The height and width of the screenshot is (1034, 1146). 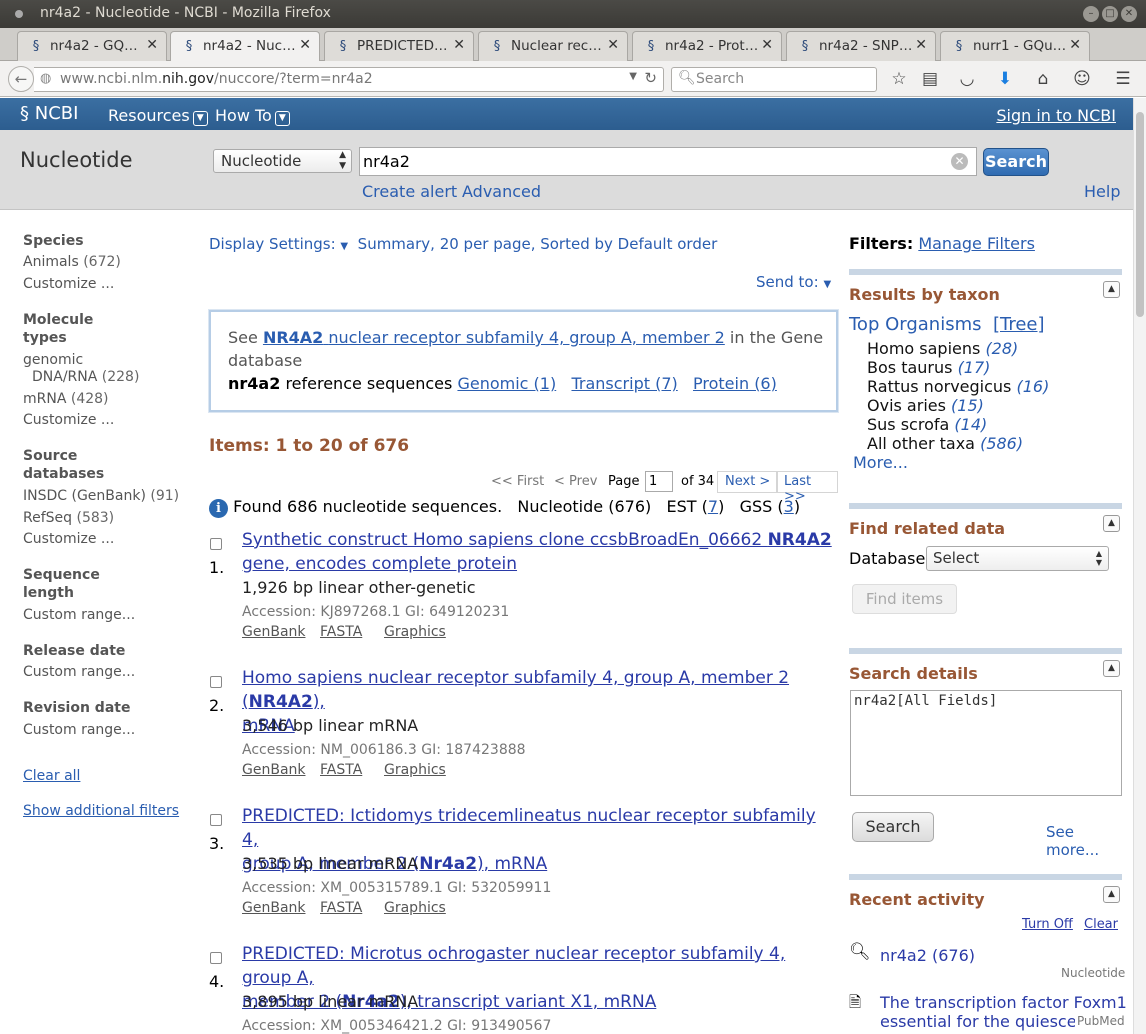 I want to click on vertical-scrollbar, so click(x=1139, y=566).